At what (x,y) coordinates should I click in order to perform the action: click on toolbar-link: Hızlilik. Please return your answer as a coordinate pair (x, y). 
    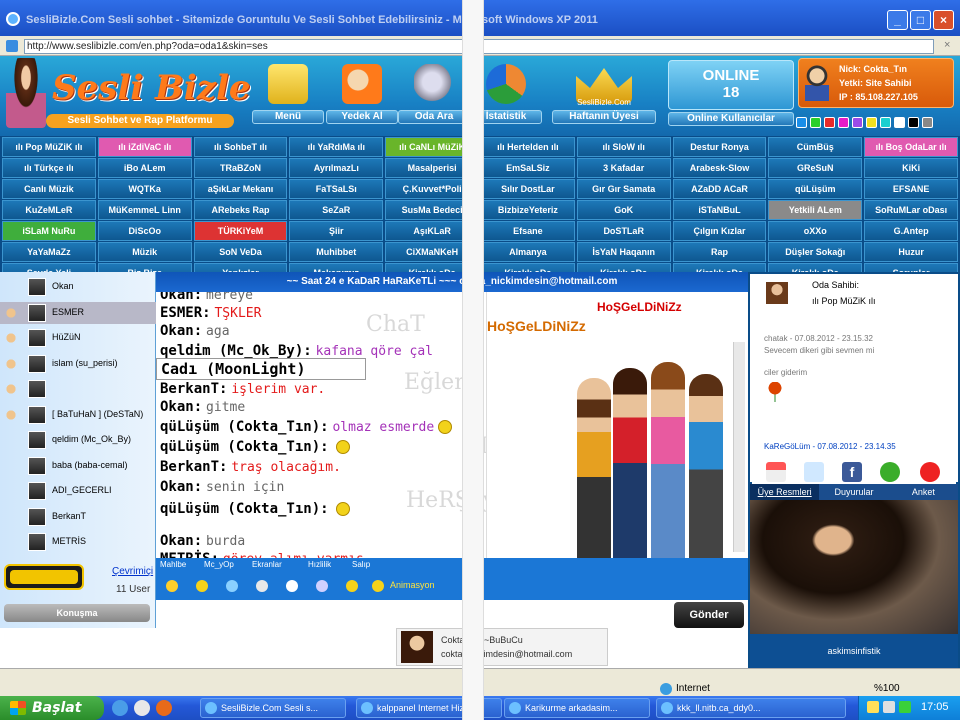
    Looking at the image, I should click on (319, 564).